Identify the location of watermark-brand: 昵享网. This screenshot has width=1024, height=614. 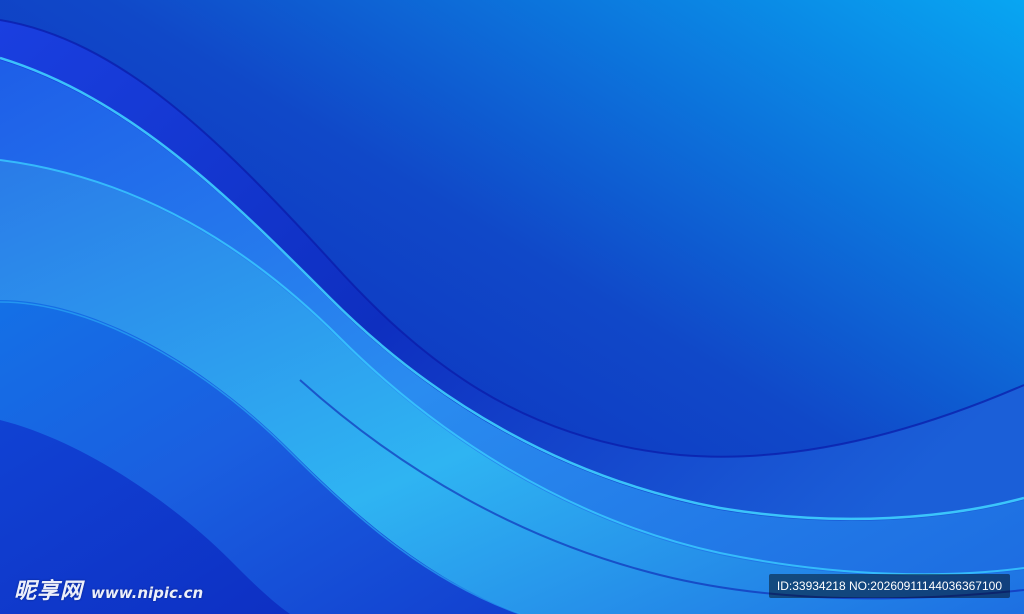
(49, 591).